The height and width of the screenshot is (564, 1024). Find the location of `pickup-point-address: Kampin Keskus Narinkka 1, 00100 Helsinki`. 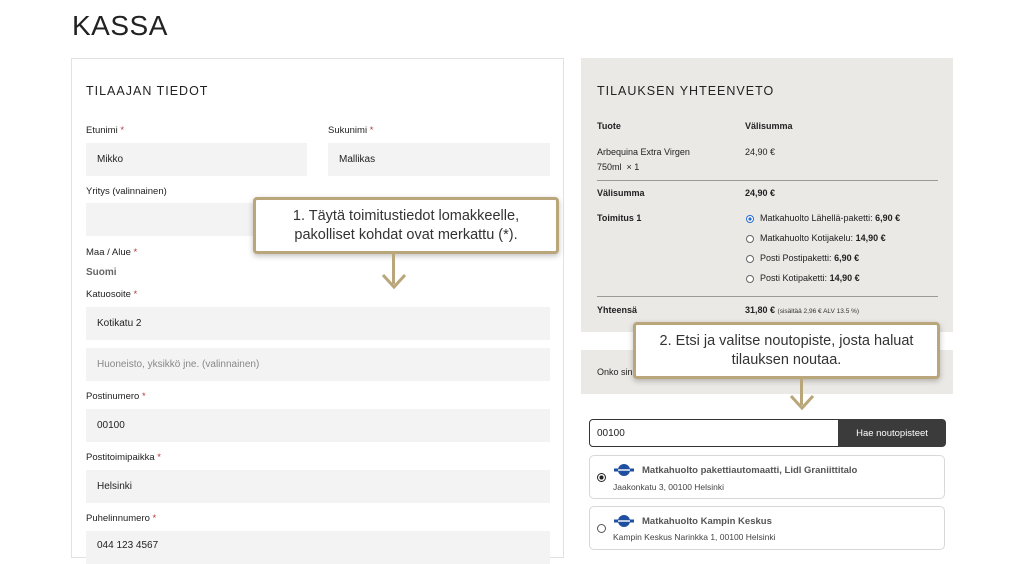

pickup-point-address: Kampin Keskus Narinkka 1, 00100 Helsinki is located at coordinates (694, 537).